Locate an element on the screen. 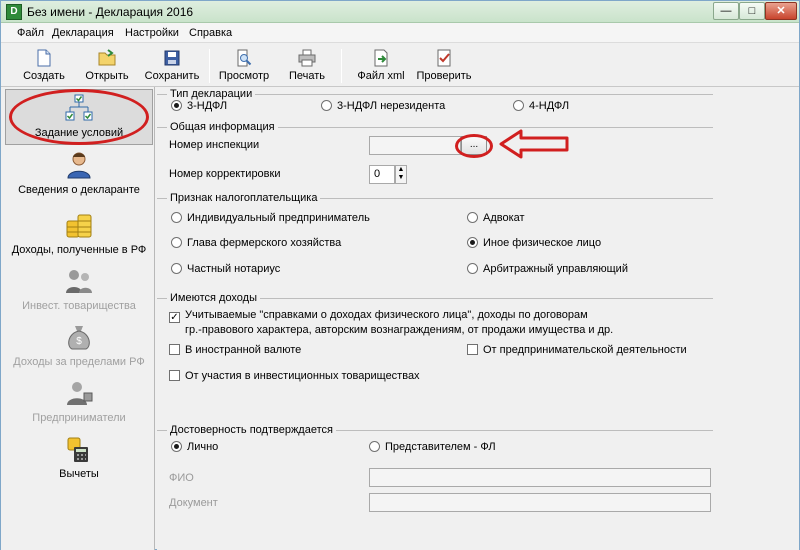 This screenshot has height=550, width=800. radio-label: Глава фермерского хозяйства is located at coordinates (264, 243).